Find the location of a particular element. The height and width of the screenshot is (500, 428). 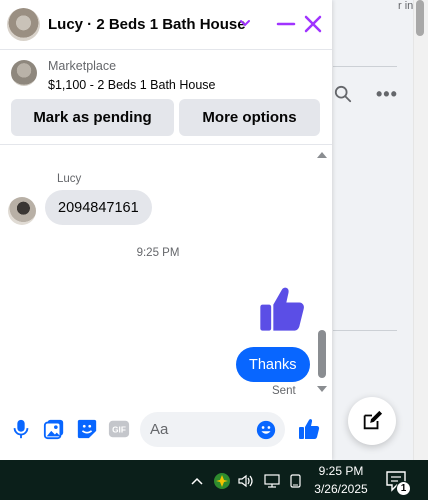

scroll-up-arrow is located at coordinates (322, 155).